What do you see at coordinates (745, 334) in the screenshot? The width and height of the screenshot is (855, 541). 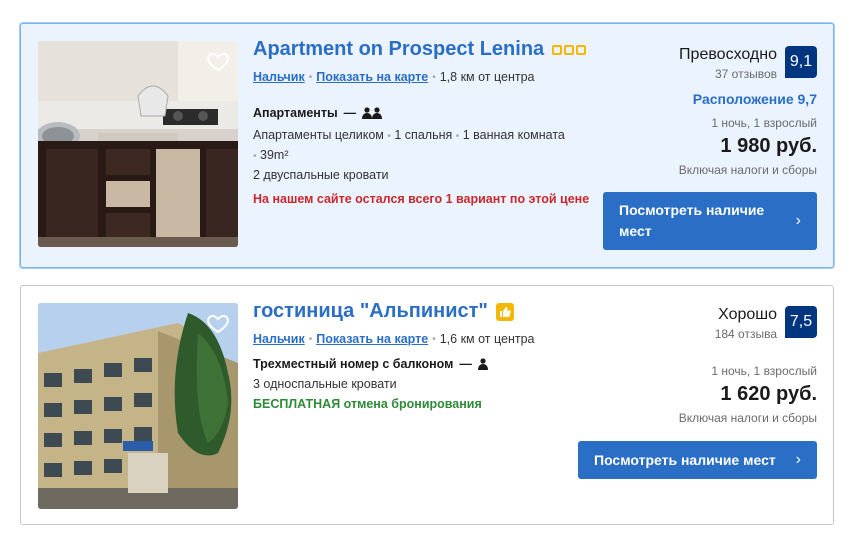 I see `review-count: 184 отзыва` at bounding box center [745, 334].